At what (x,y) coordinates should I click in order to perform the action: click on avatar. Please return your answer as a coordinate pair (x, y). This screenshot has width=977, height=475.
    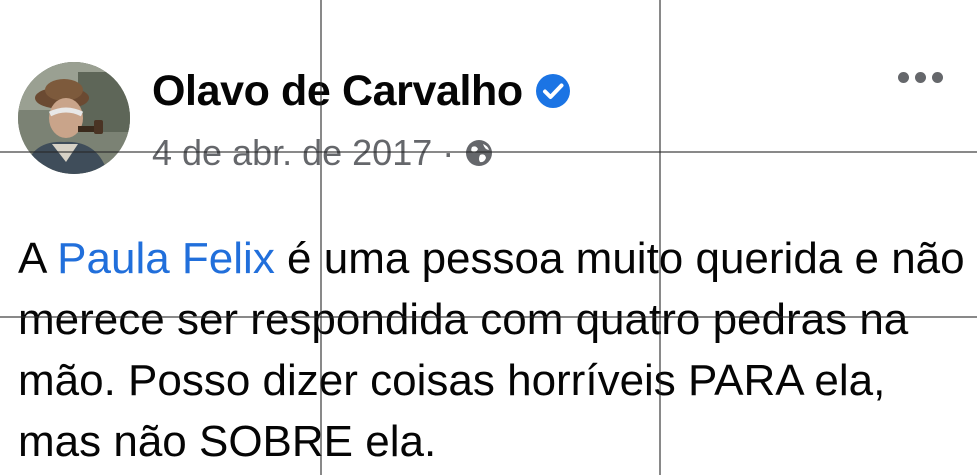
    Looking at the image, I should click on (74, 118).